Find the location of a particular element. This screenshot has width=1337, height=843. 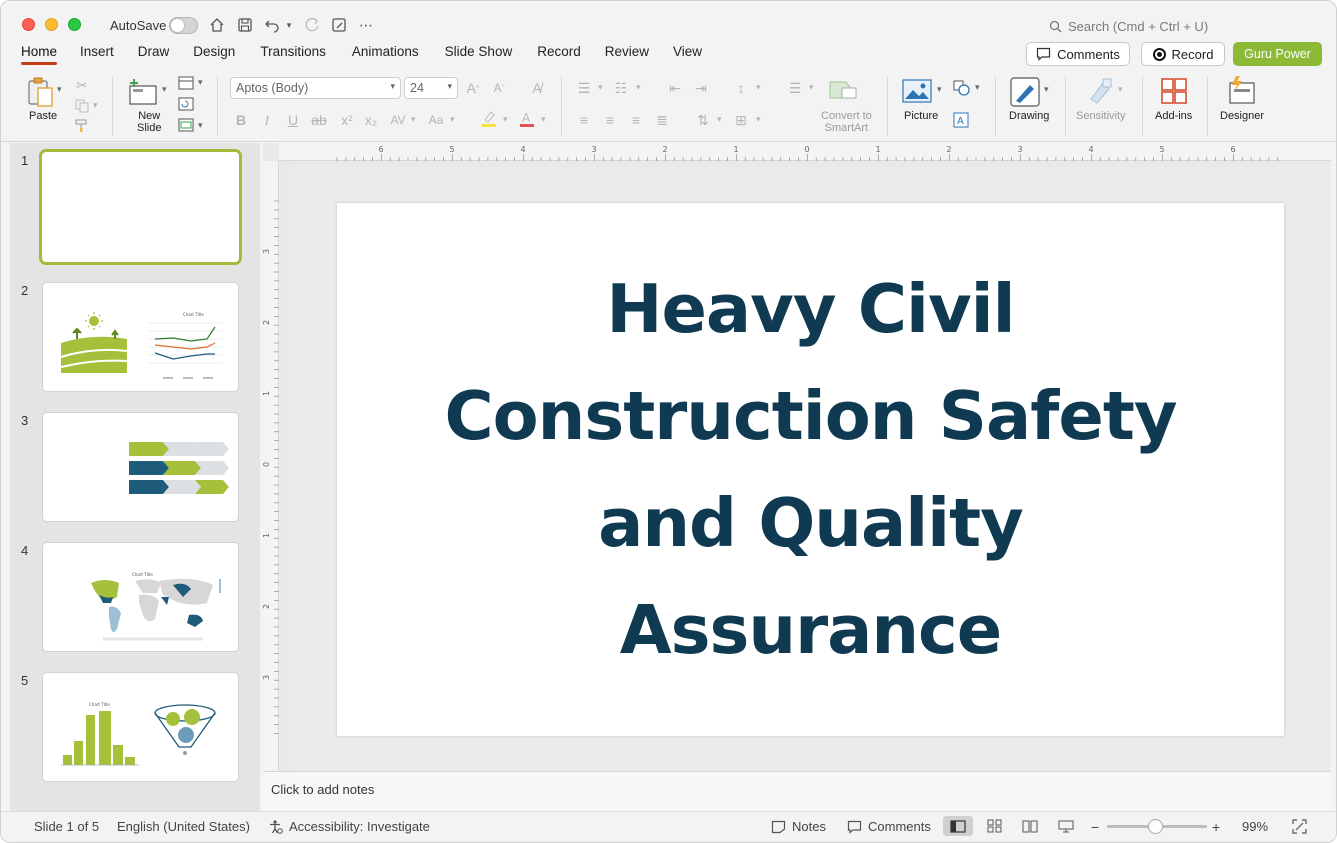

new-slide-dropdown-icon: ▾ is located at coordinates (164, 89).